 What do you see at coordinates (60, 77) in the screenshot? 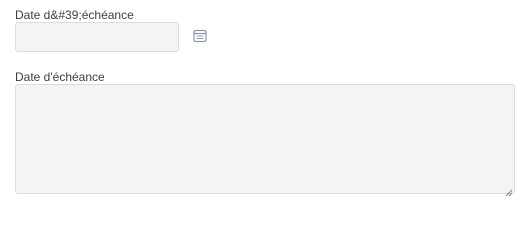
I see `notes-field-label: Date d'échéance` at bounding box center [60, 77].